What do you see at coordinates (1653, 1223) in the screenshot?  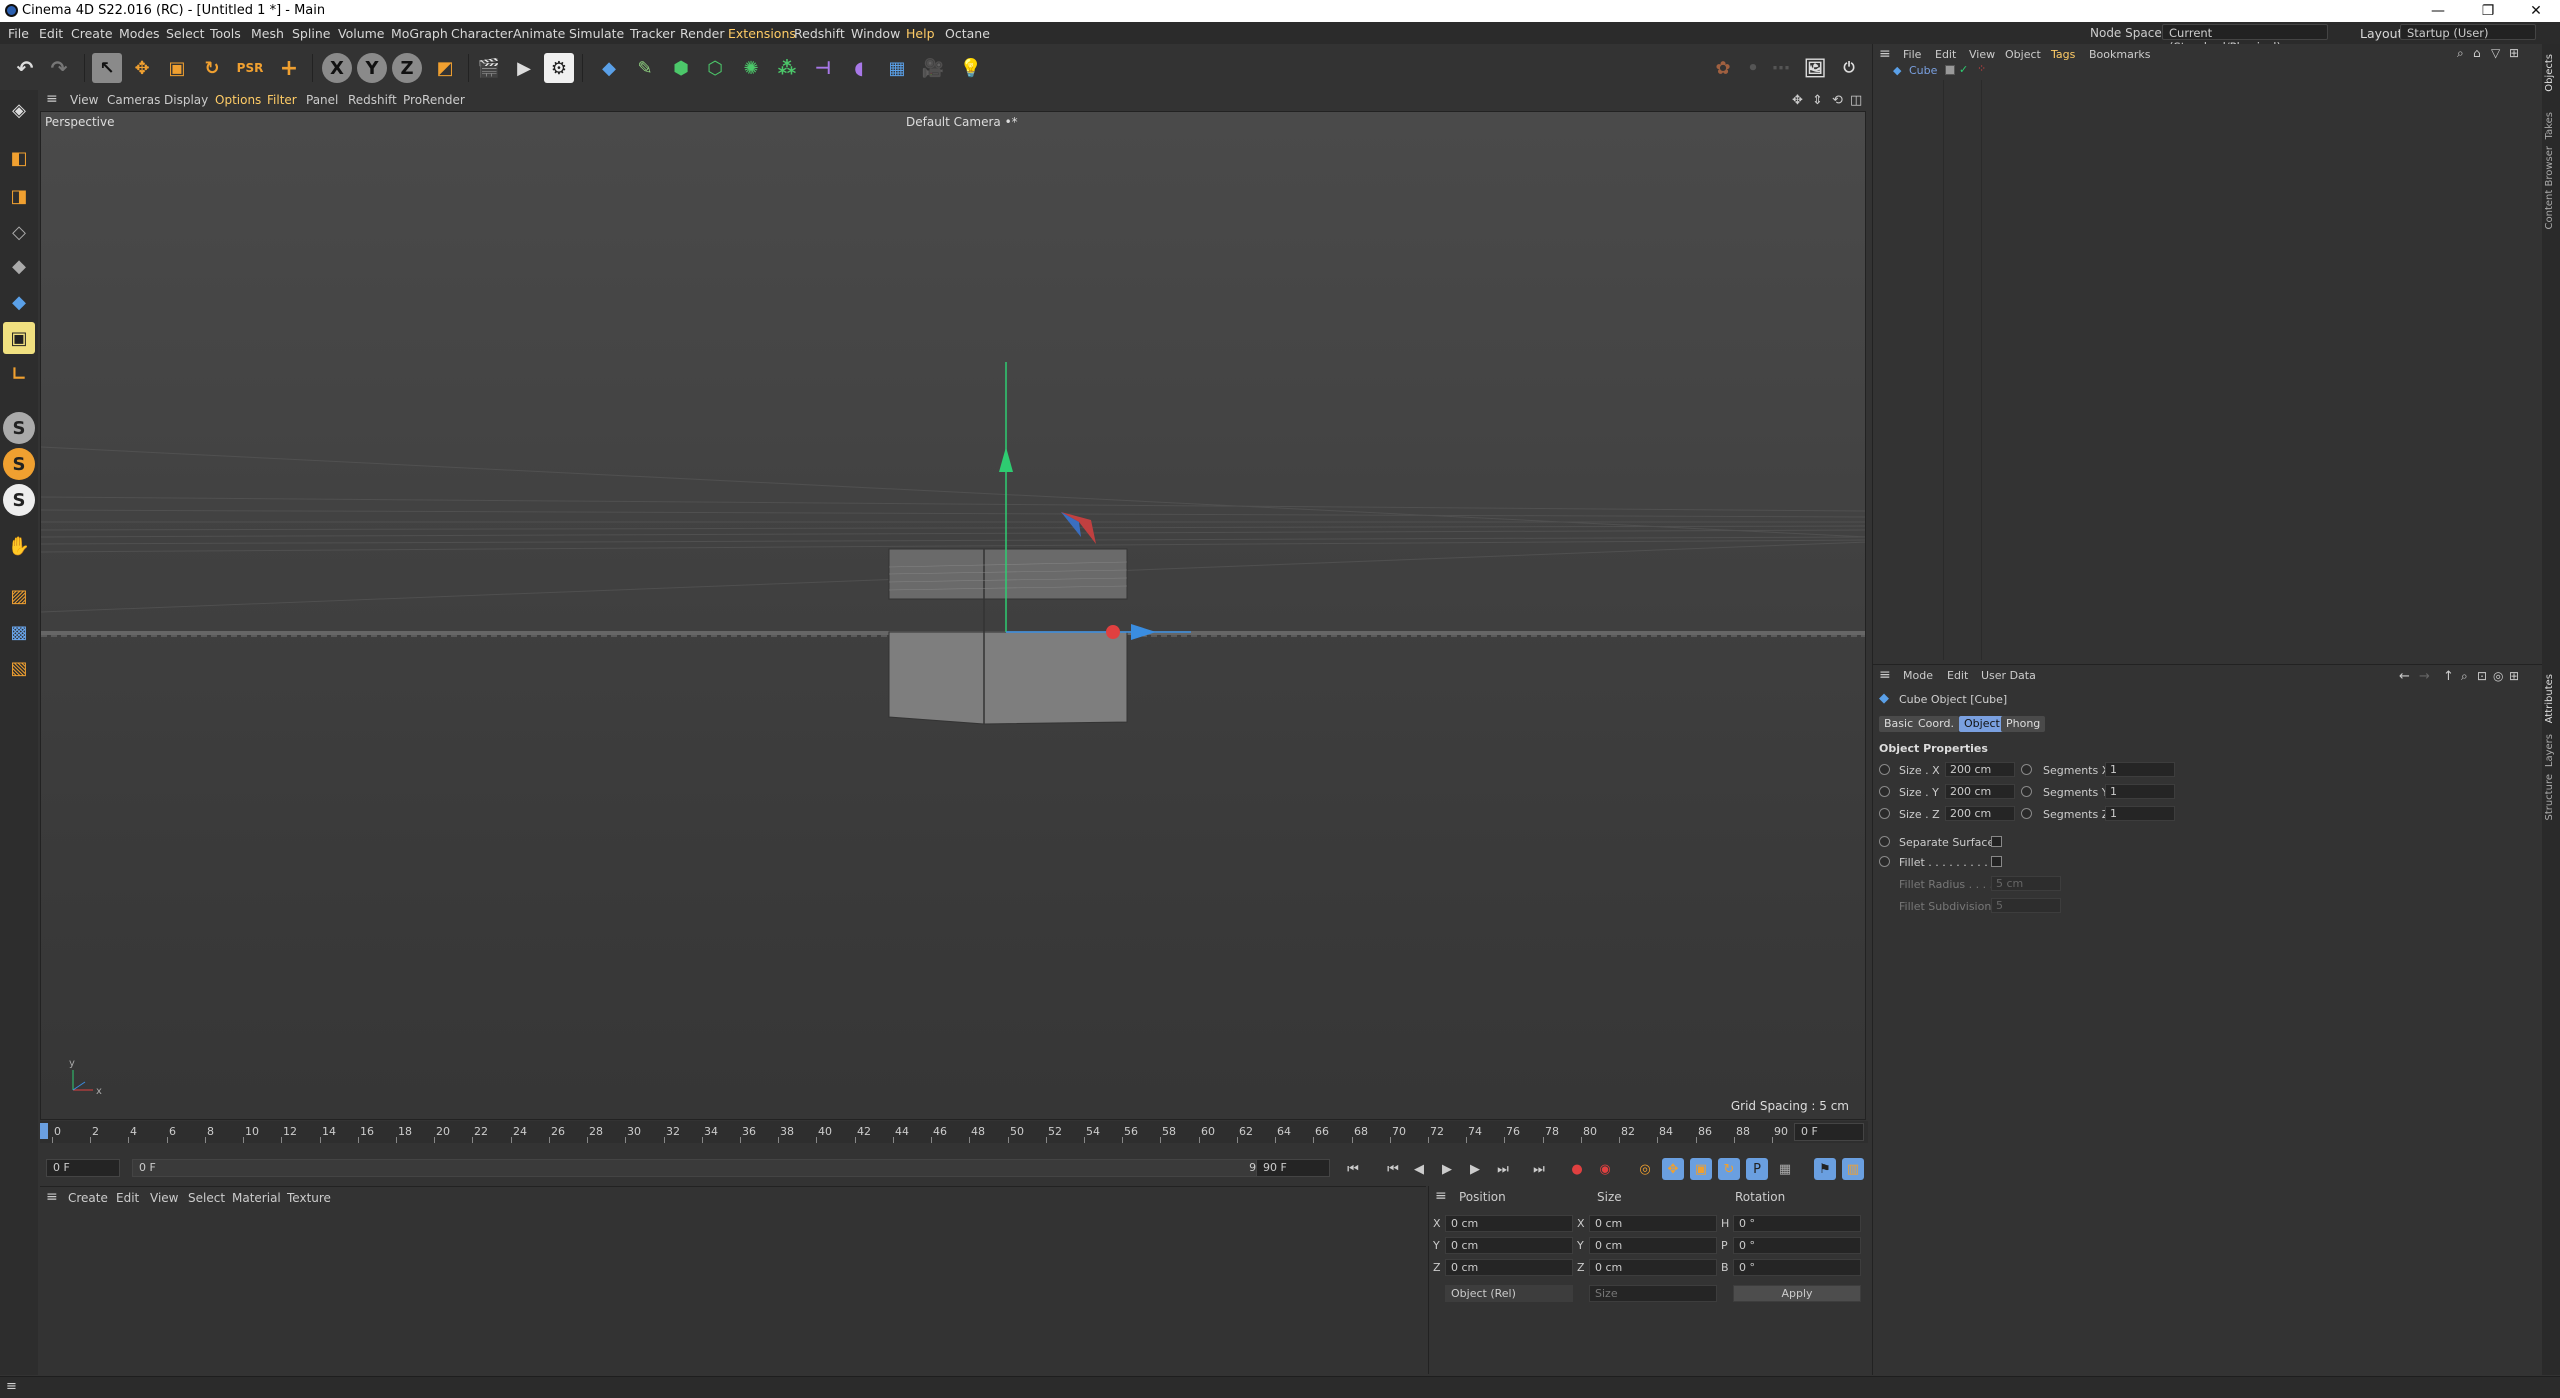 I see `size-x-field: 0 cm` at bounding box center [1653, 1223].